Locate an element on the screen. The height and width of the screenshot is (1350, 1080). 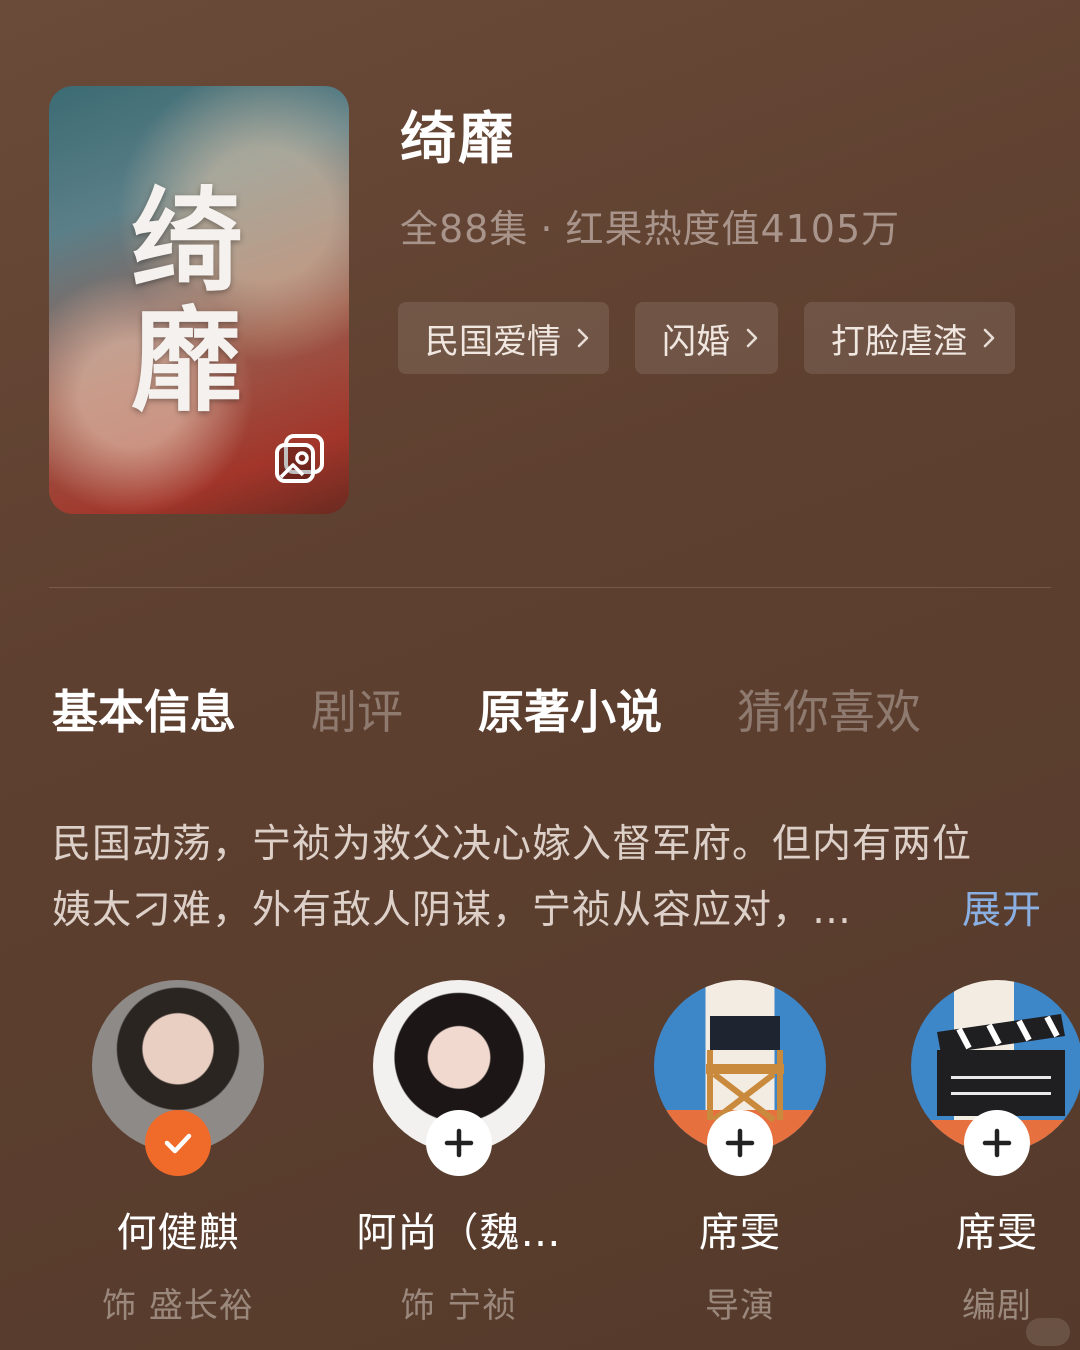
check-icon is located at coordinates (178, 1143).